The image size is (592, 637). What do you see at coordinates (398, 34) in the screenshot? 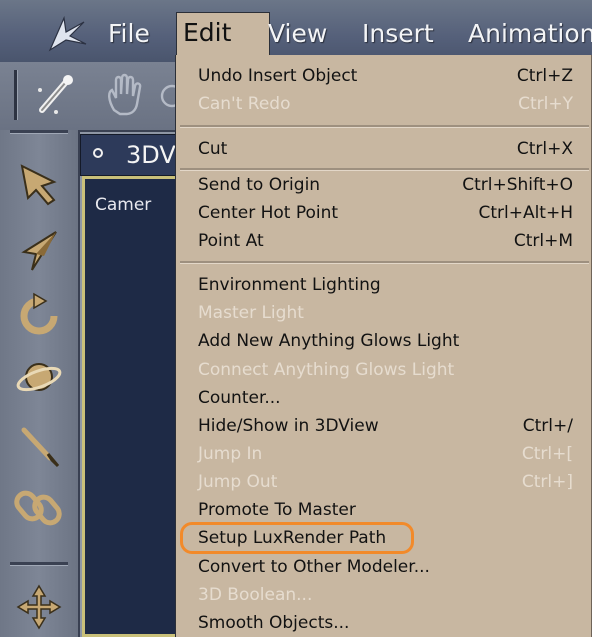
I see `menu-insert: Insert` at bounding box center [398, 34].